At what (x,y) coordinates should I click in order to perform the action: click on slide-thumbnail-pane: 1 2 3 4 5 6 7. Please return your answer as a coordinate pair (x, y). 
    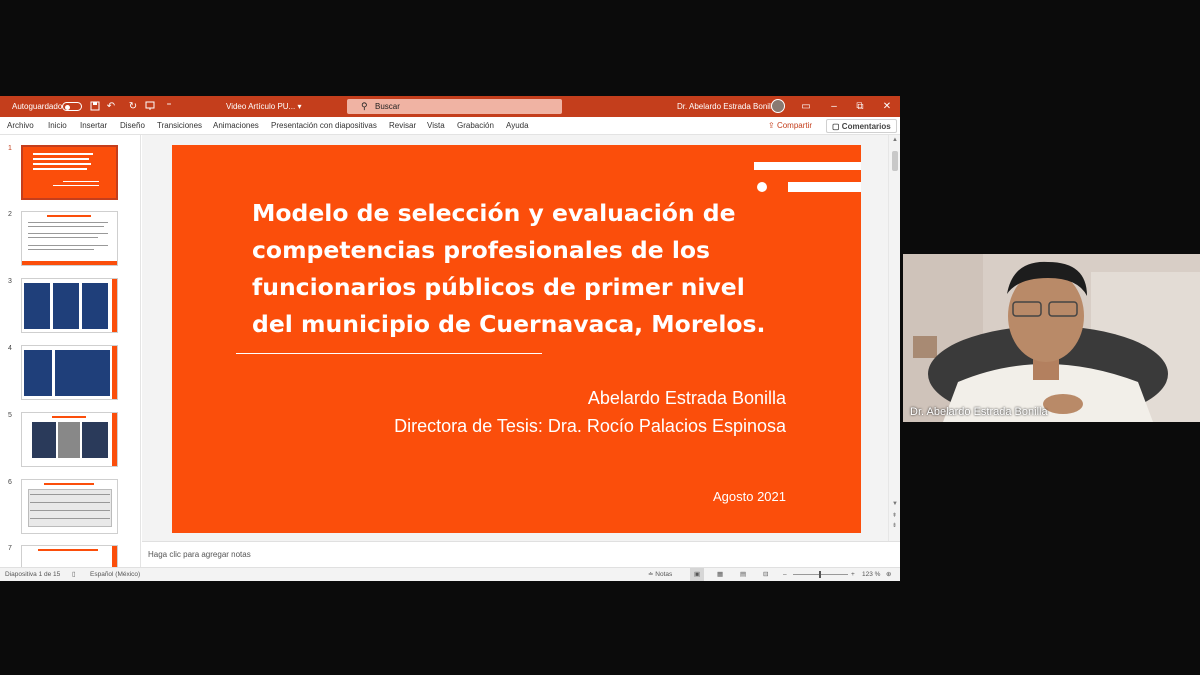
    Looking at the image, I should click on (70, 351).